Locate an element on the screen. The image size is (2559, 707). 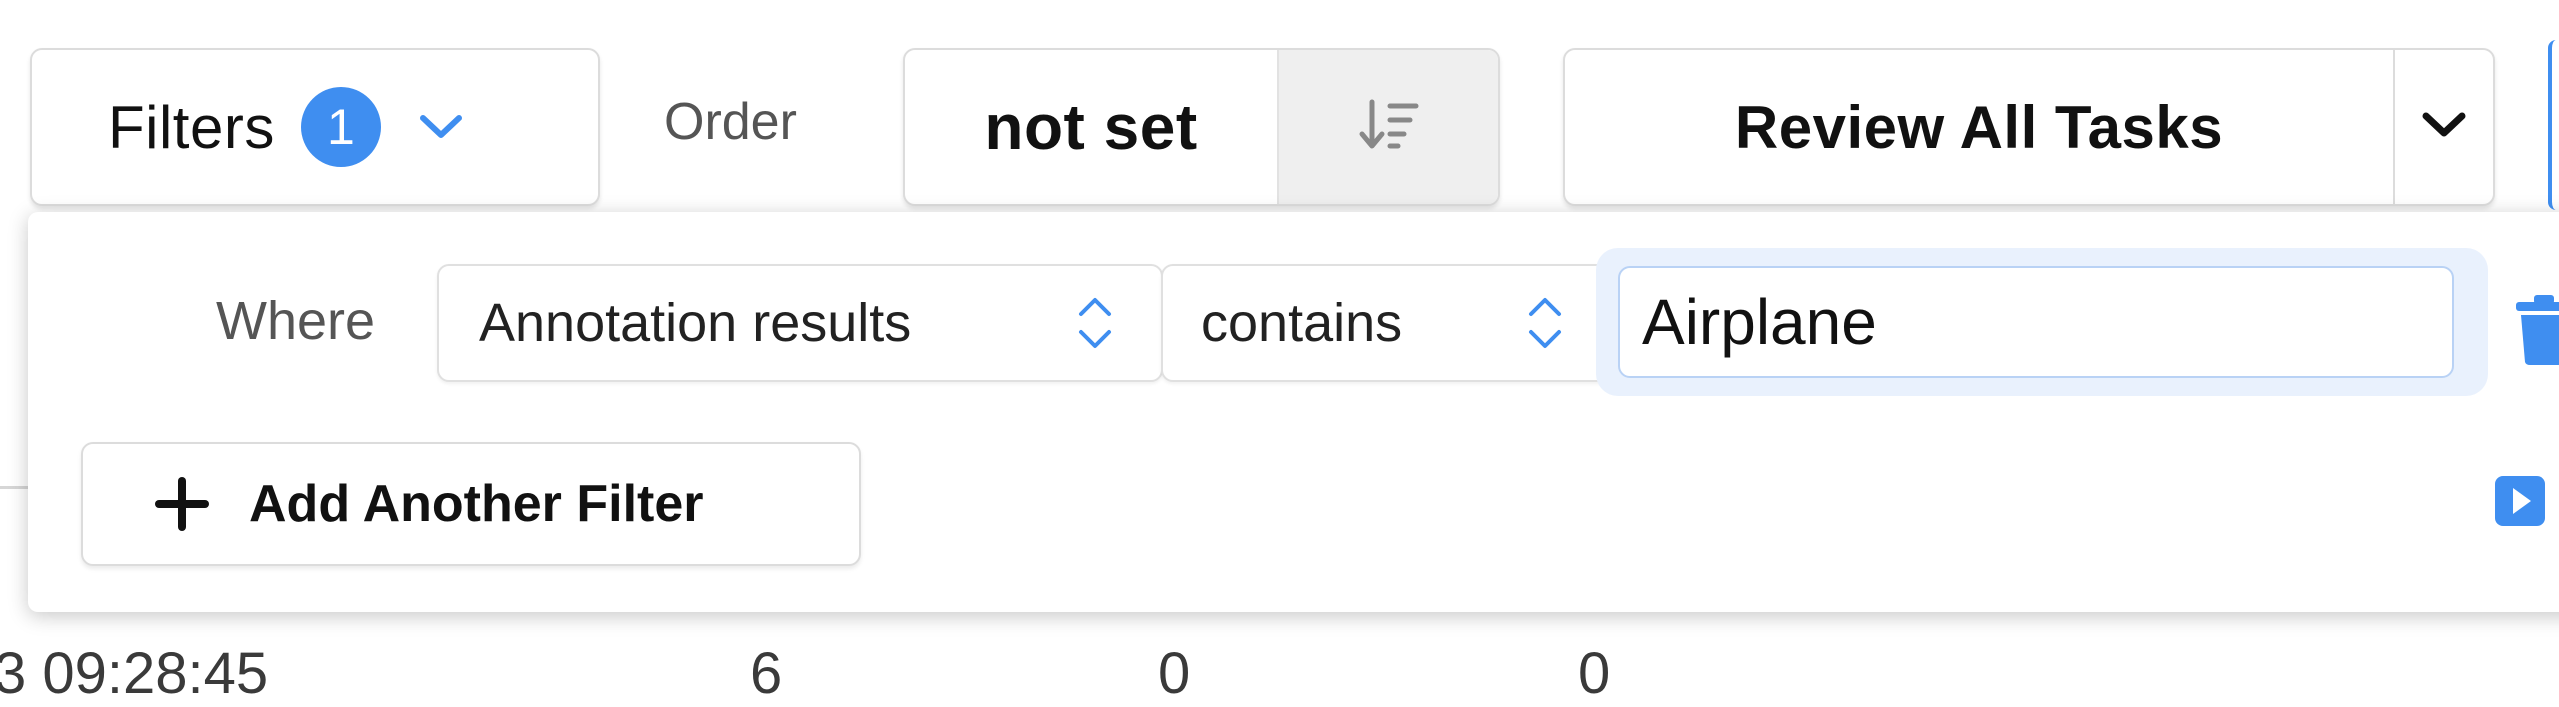
review-dropdown-button is located at coordinates (2443, 127).